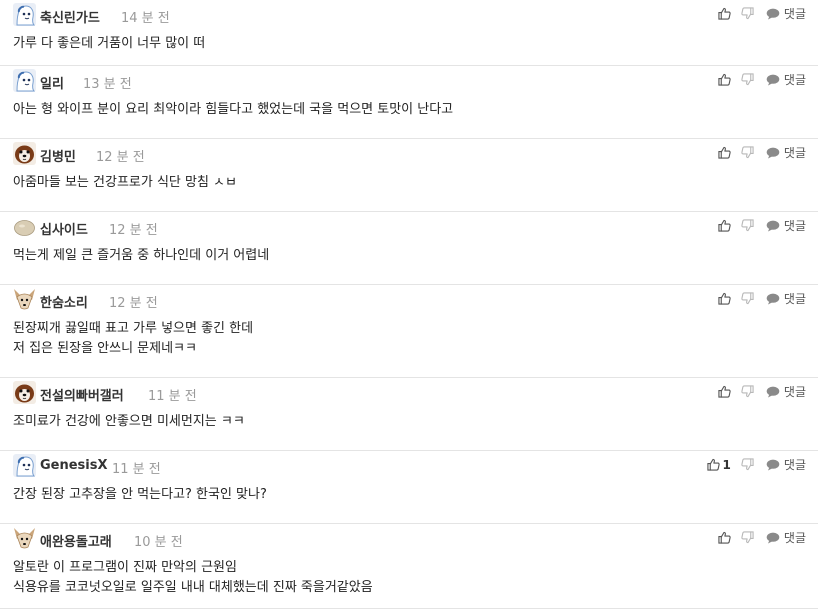 This screenshot has width=830, height=609. Describe the element at coordinates (82, 394) in the screenshot. I see `comment-author: 전설의빠버갤러` at that location.